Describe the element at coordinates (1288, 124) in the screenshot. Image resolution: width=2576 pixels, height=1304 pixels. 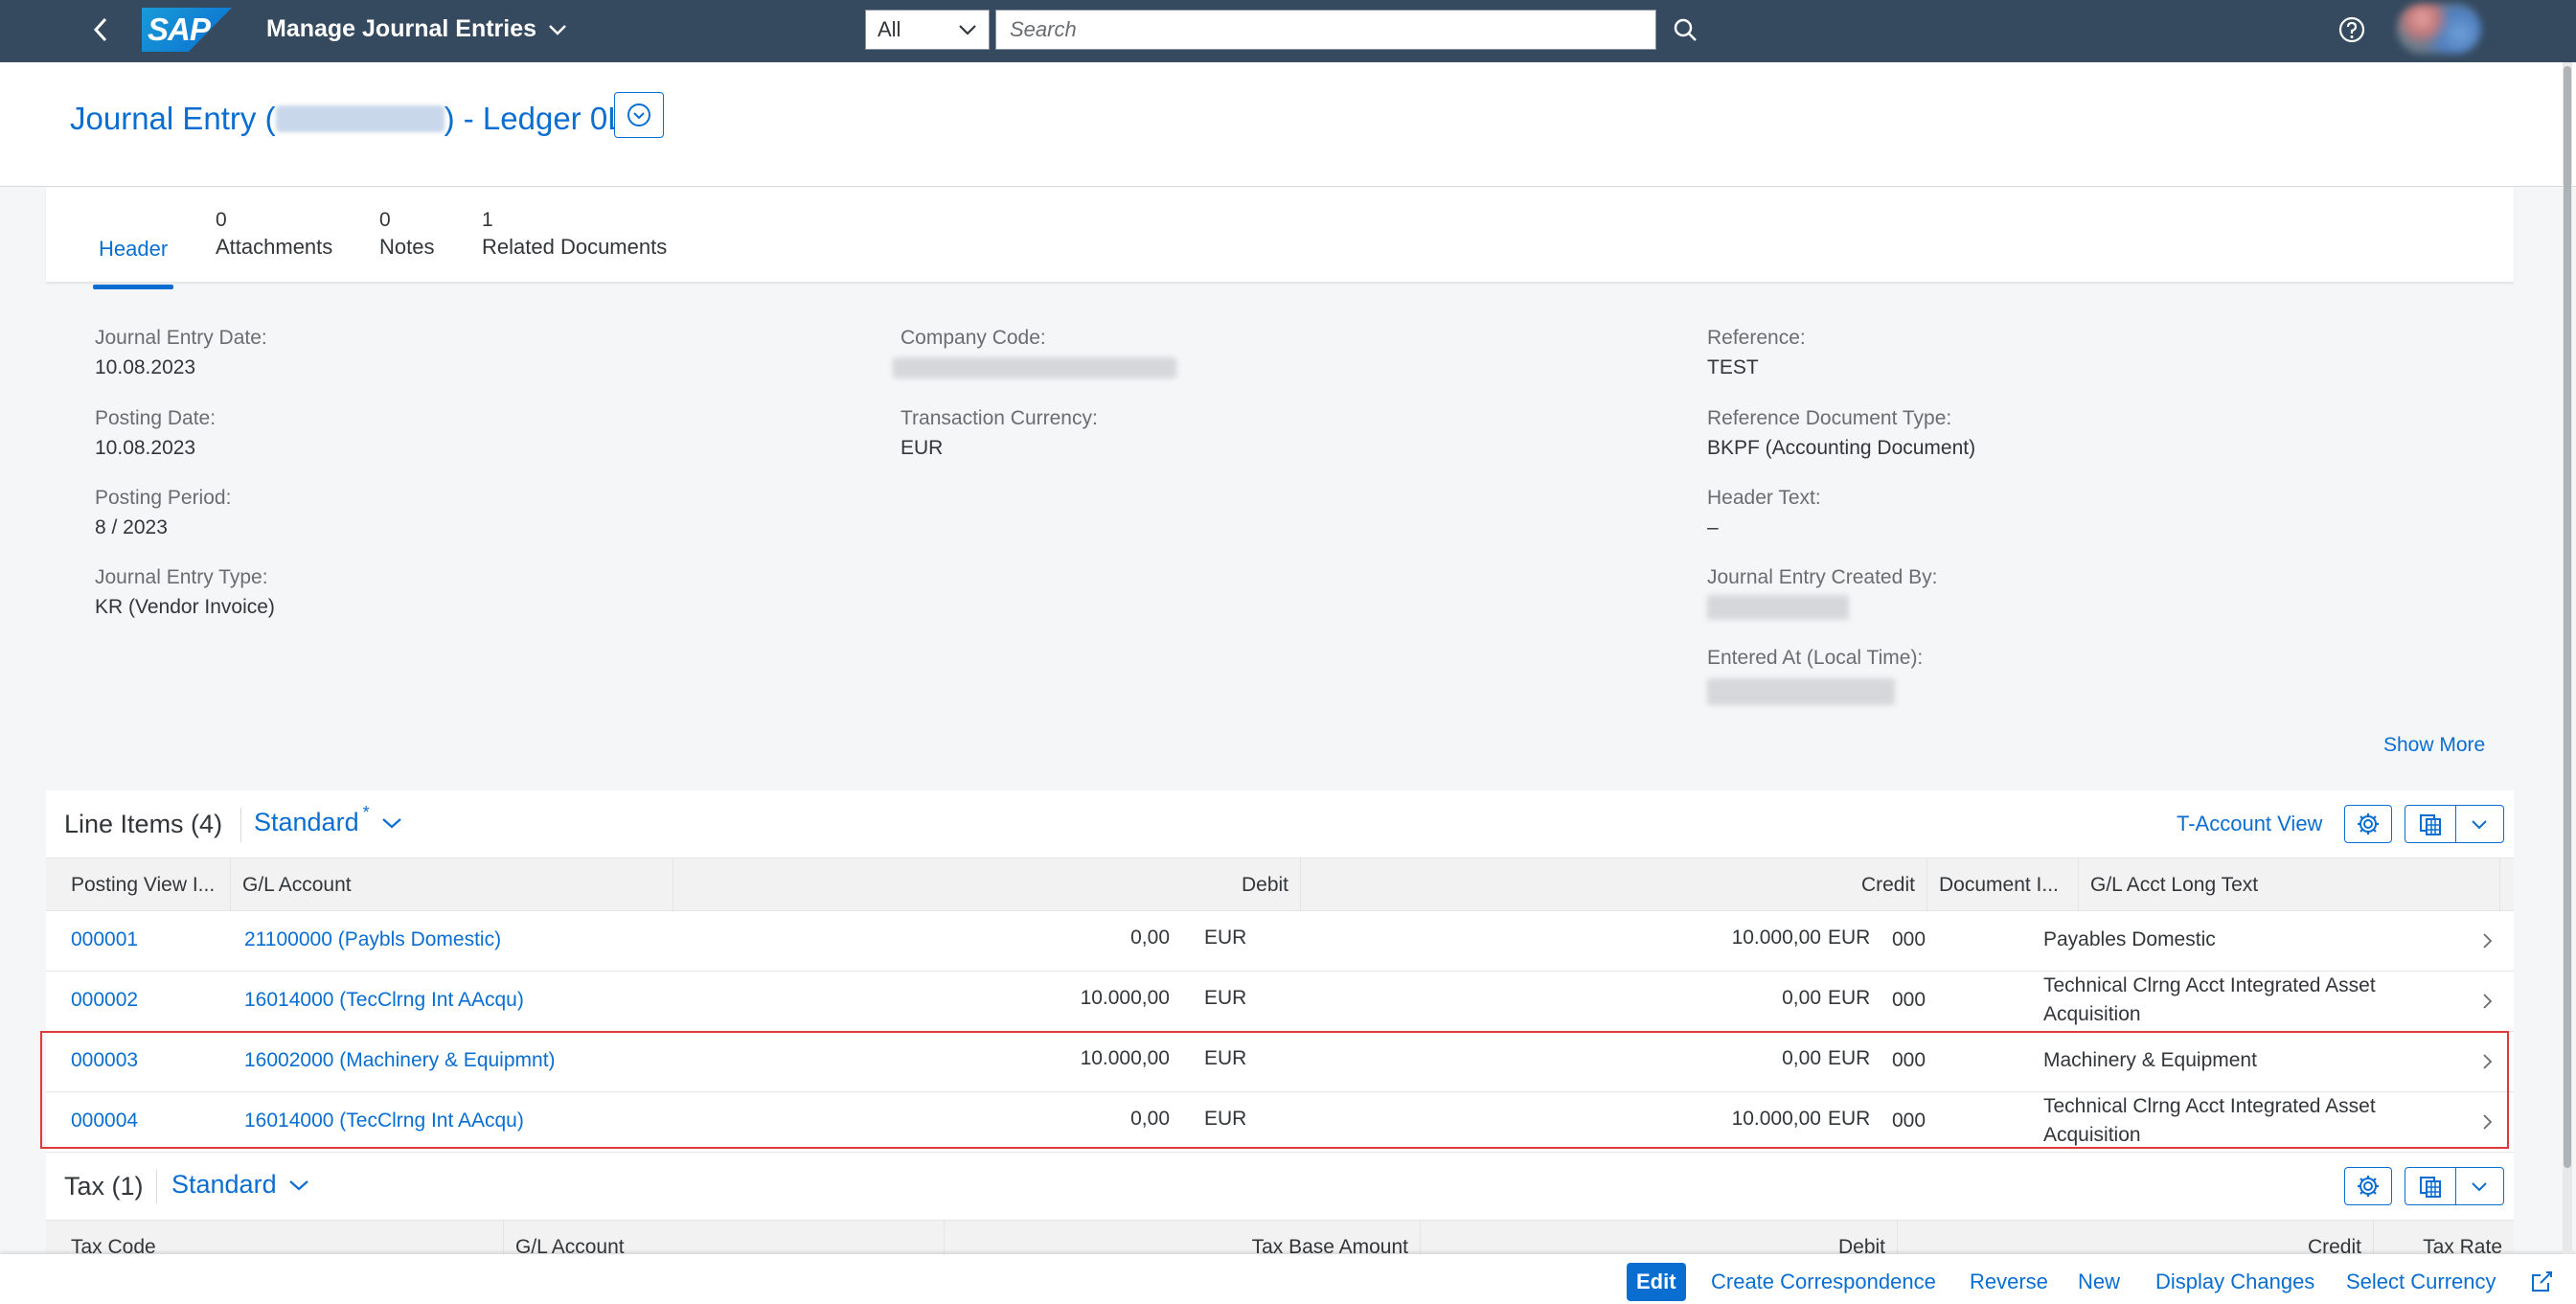
I see `object-header: Journal Entry ( ) - Ledger 0L` at that location.